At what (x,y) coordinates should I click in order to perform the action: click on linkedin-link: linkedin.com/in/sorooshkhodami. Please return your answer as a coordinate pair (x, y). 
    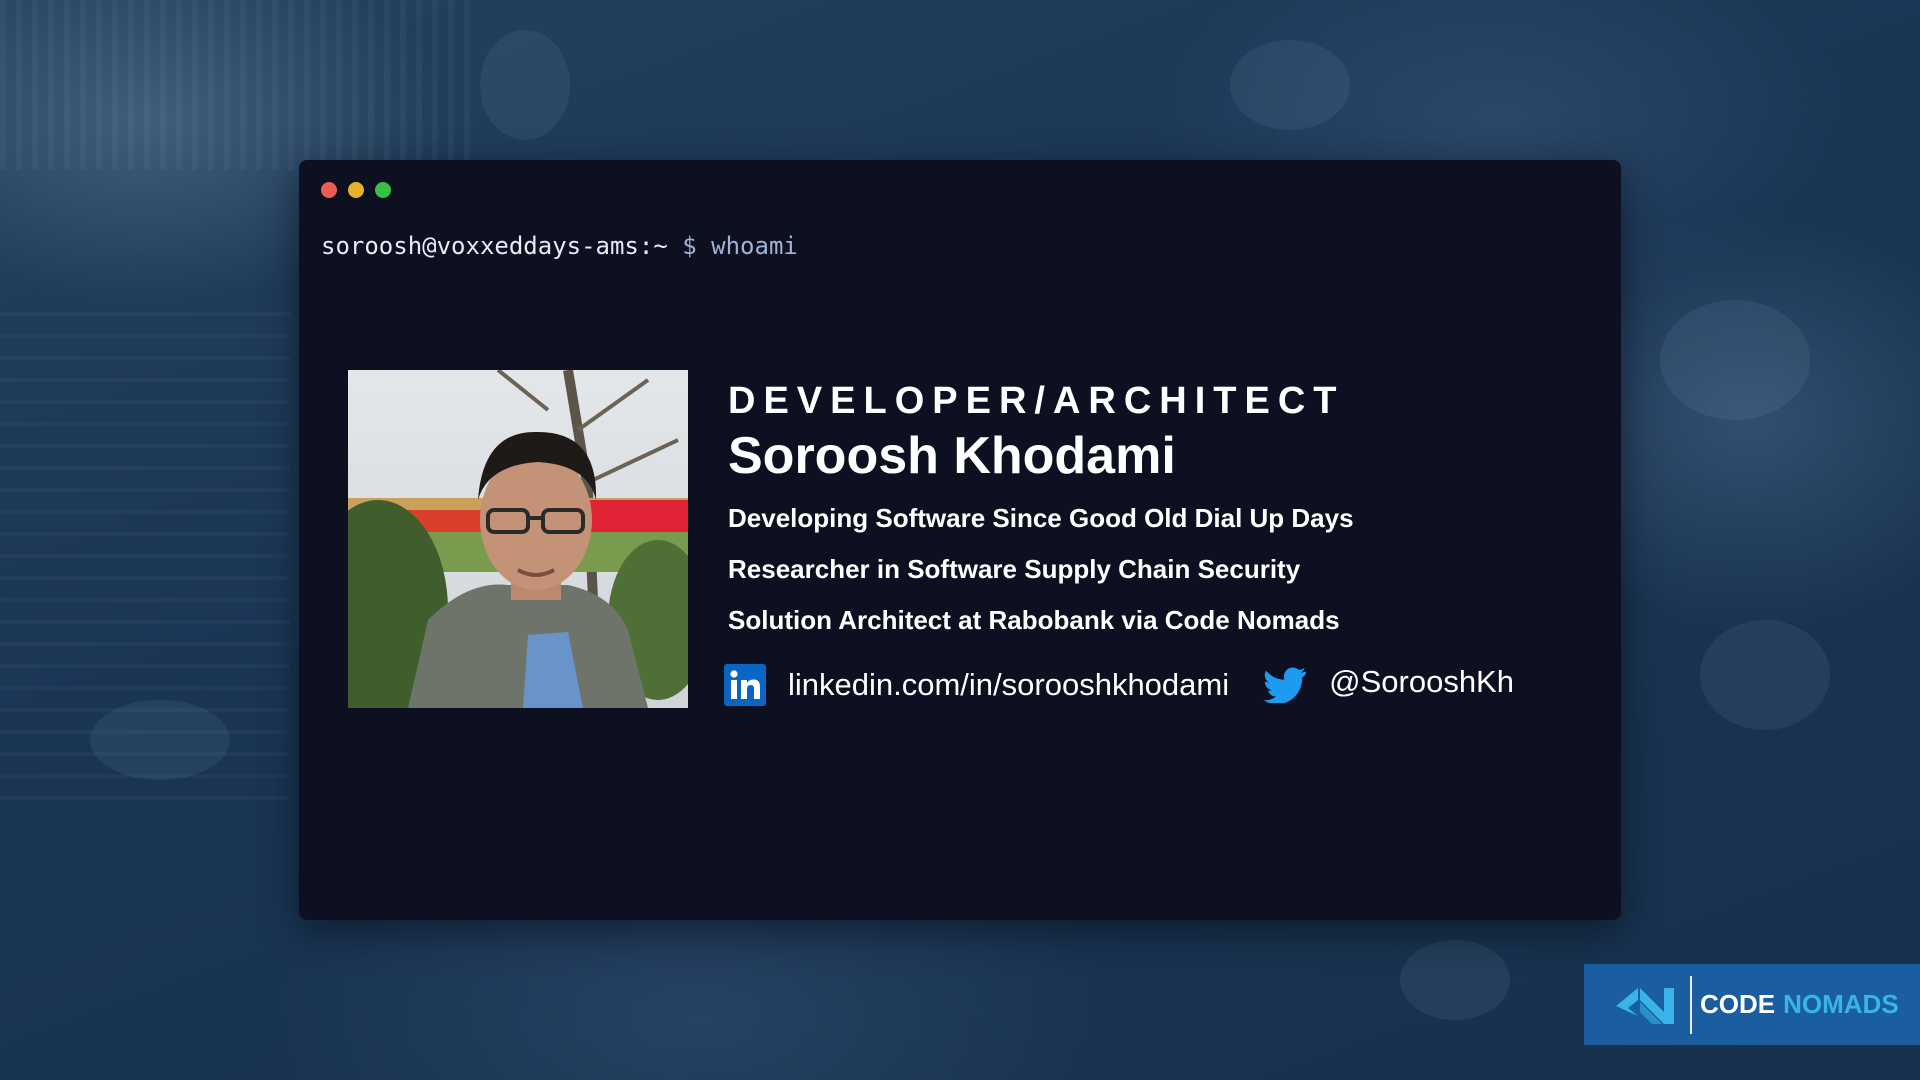
    Looking at the image, I should click on (1008, 685).